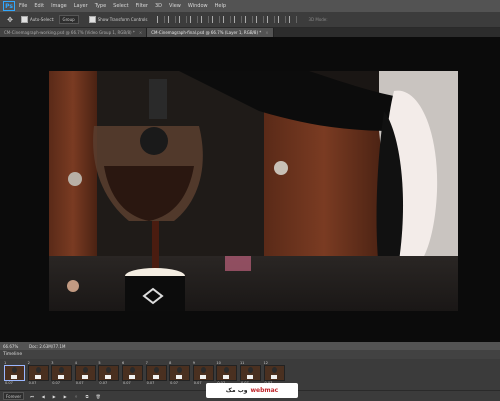  What do you see at coordinates (39, 6) in the screenshot?
I see `menu-edit: Edit` at bounding box center [39, 6].